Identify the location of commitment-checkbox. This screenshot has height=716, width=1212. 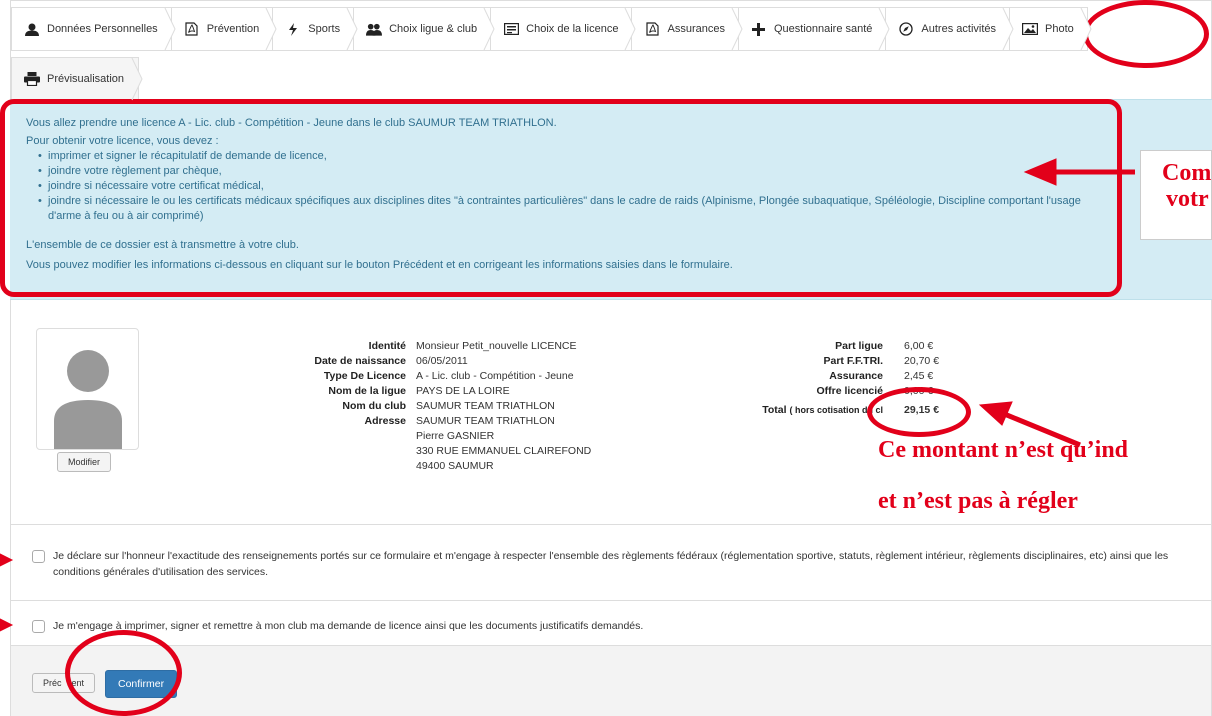
(38, 626).